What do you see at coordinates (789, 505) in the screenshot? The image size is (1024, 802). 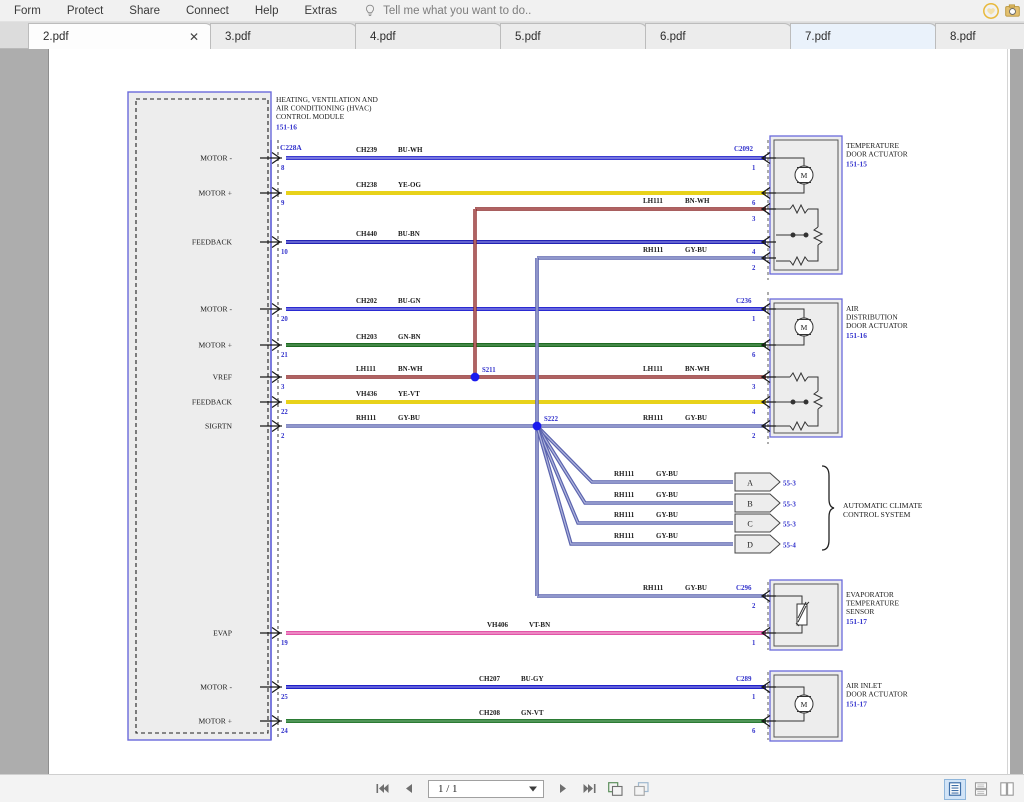 I see `branch-b-ref: 55-3` at bounding box center [789, 505].